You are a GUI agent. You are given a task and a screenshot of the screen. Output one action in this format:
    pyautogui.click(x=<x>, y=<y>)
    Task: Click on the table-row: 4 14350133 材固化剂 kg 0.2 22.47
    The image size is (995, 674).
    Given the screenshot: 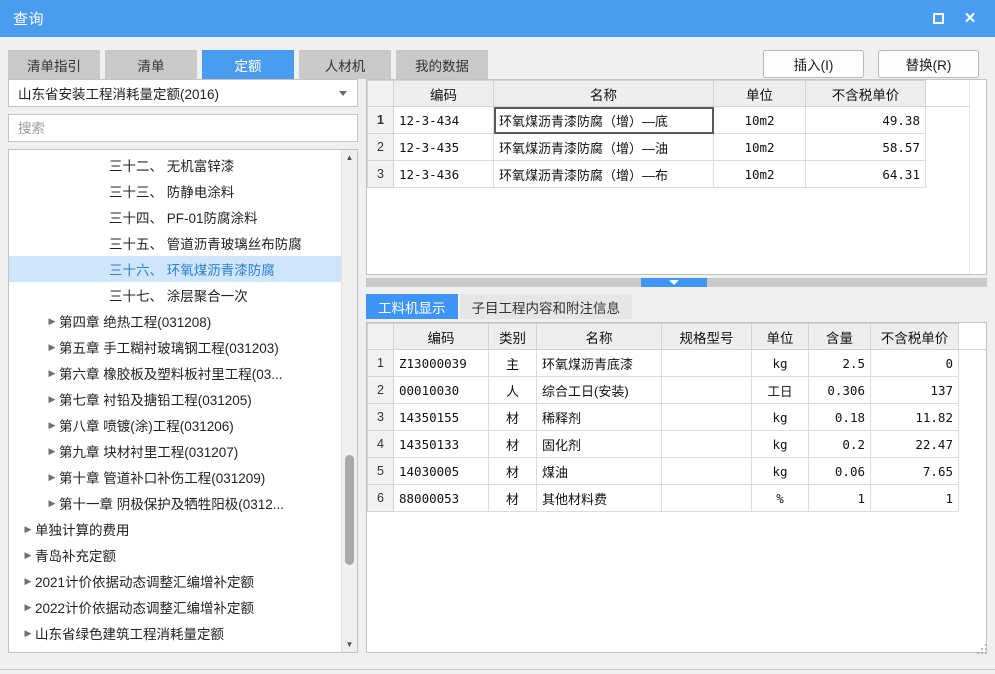 What is the action you would take?
    pyautogui.click(x=677, y=444)
    